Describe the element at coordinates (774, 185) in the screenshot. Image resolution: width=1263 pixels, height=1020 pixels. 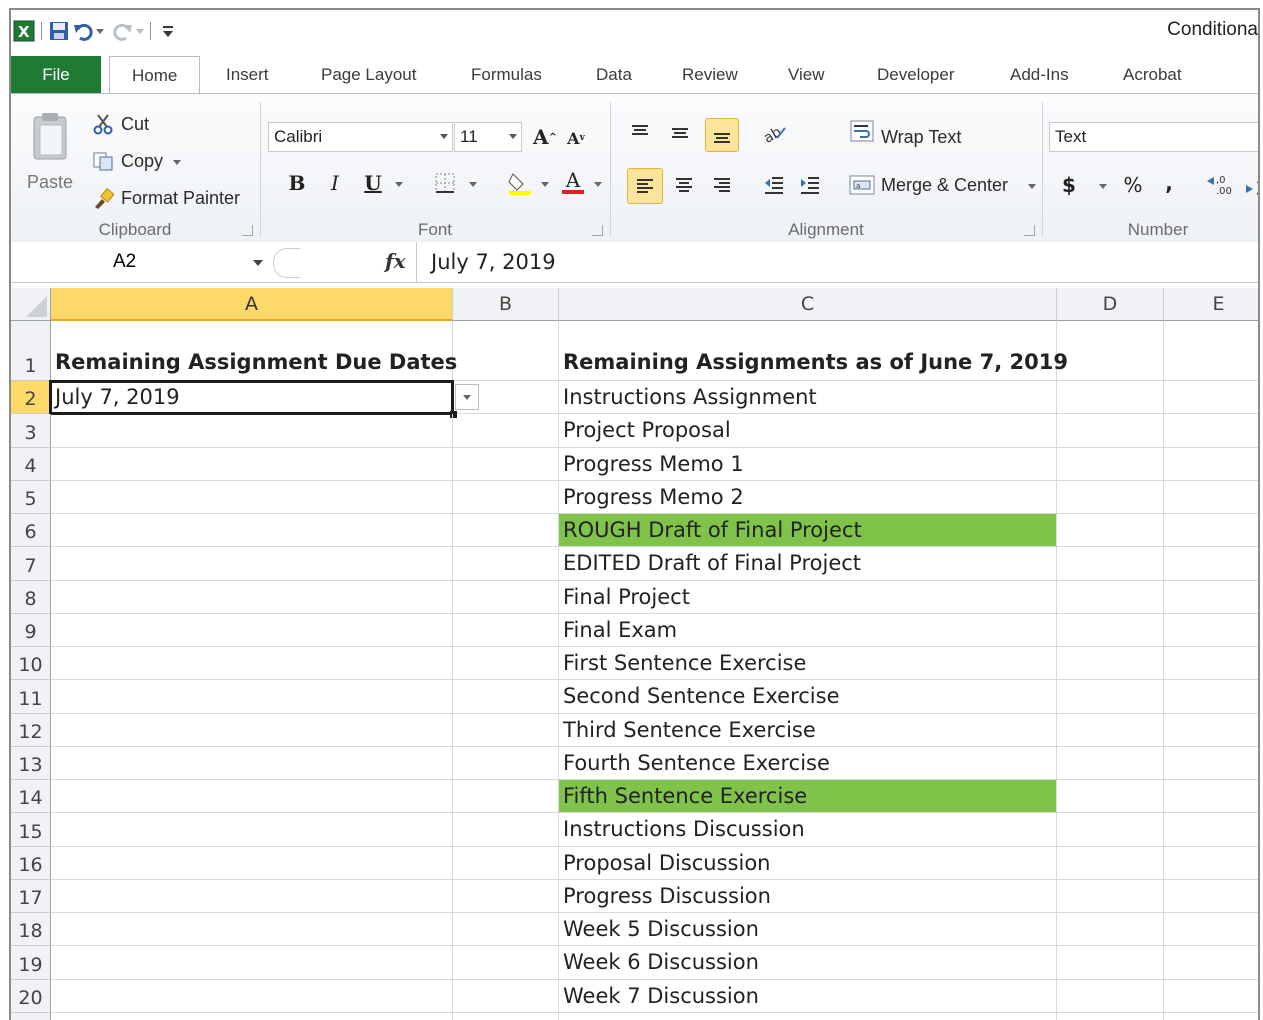
I see `decrease-indent-icon` at that location.